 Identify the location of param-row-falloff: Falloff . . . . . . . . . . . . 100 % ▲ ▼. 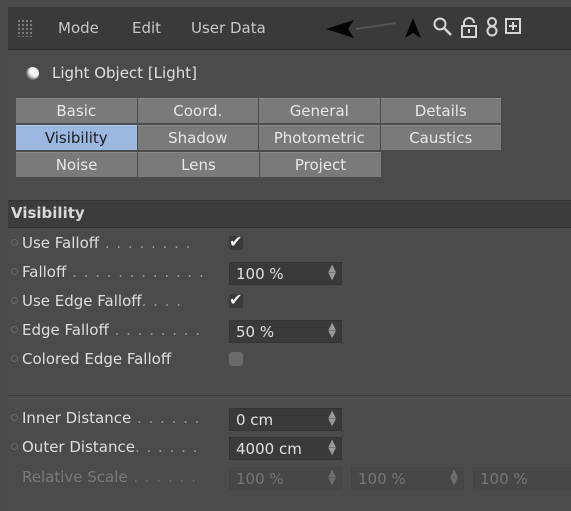
(289, 273).